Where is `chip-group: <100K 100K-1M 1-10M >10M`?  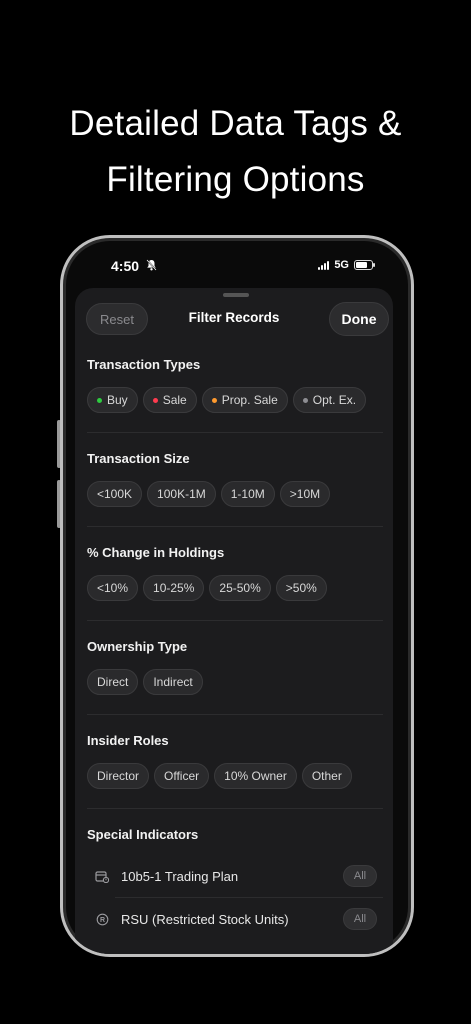
chip-group: <100K 100K-1M 1-10M >10M is located at coordinates (235, 494).